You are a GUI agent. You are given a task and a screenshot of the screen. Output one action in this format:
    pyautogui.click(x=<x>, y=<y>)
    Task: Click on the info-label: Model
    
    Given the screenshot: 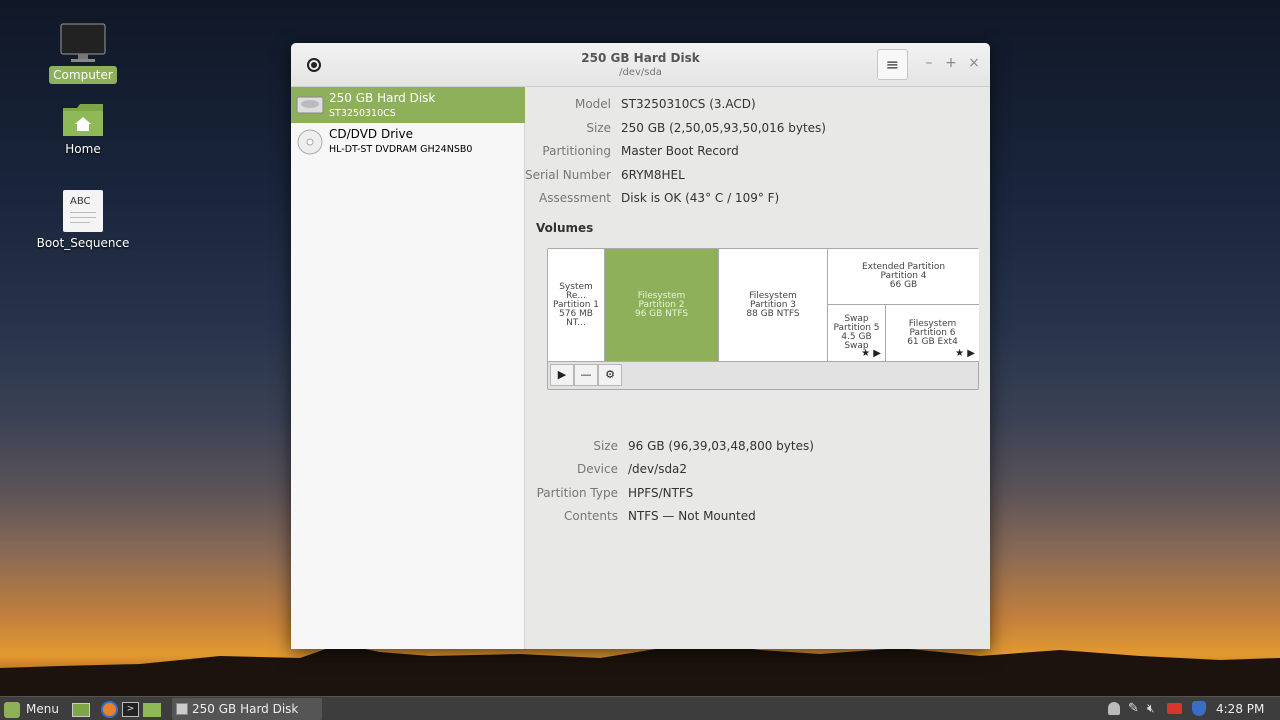 What is the action you would take?
    pyautogui.click(x=592, y=104)
    